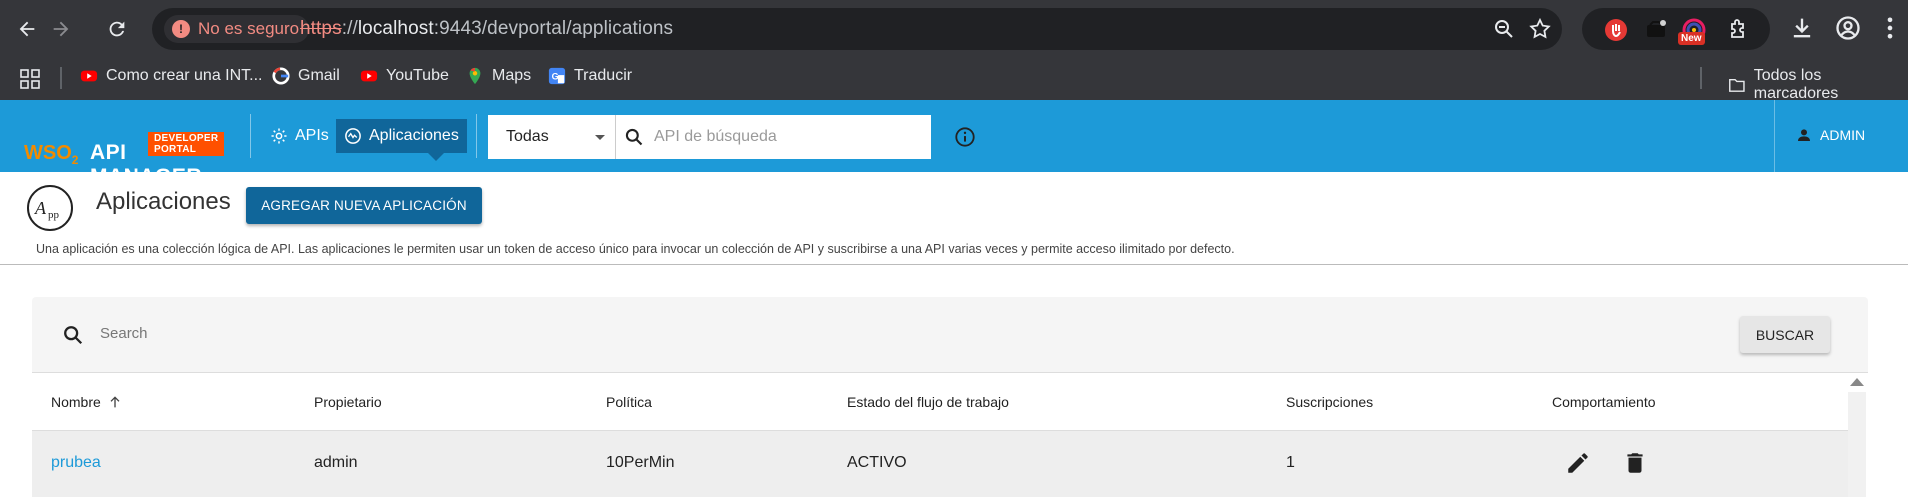 Image resolution: width=1908 pixels, height=497 pixels. I want to click on gear-icon, so click(279, 136).